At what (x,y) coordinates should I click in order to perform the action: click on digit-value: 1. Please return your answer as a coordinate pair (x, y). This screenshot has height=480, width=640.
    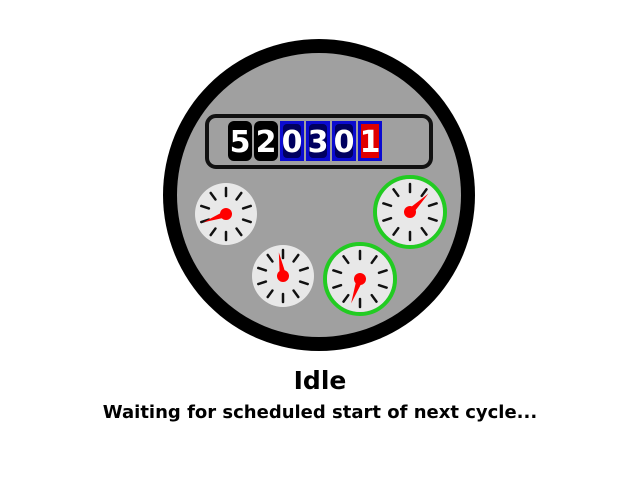
    Looking at the image, I should click on (370, 142).